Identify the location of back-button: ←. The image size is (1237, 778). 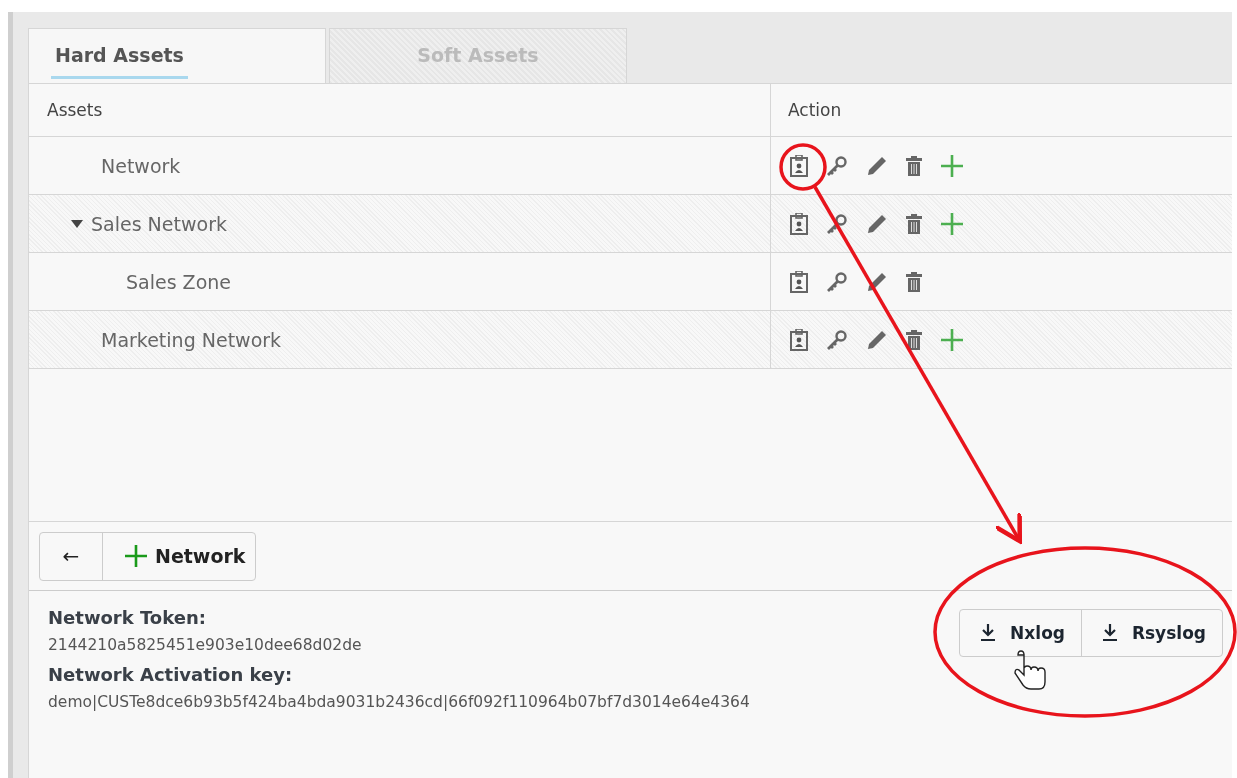
(71, 556).